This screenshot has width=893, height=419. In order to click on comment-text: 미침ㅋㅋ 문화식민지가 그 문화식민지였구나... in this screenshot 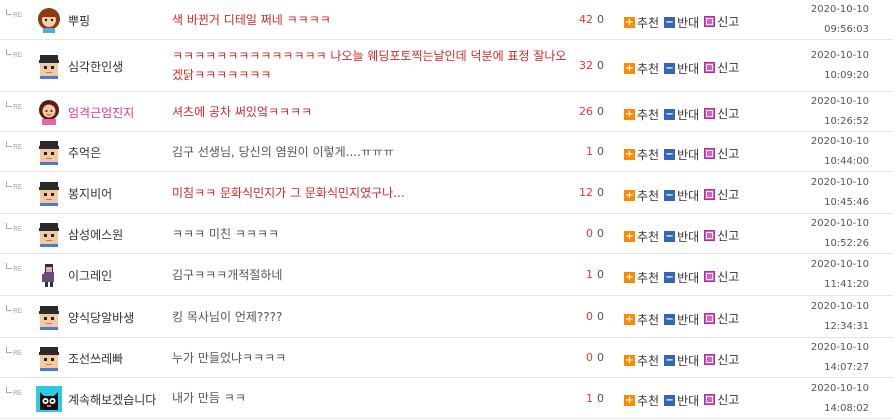, I will do `click(288, 193)`.